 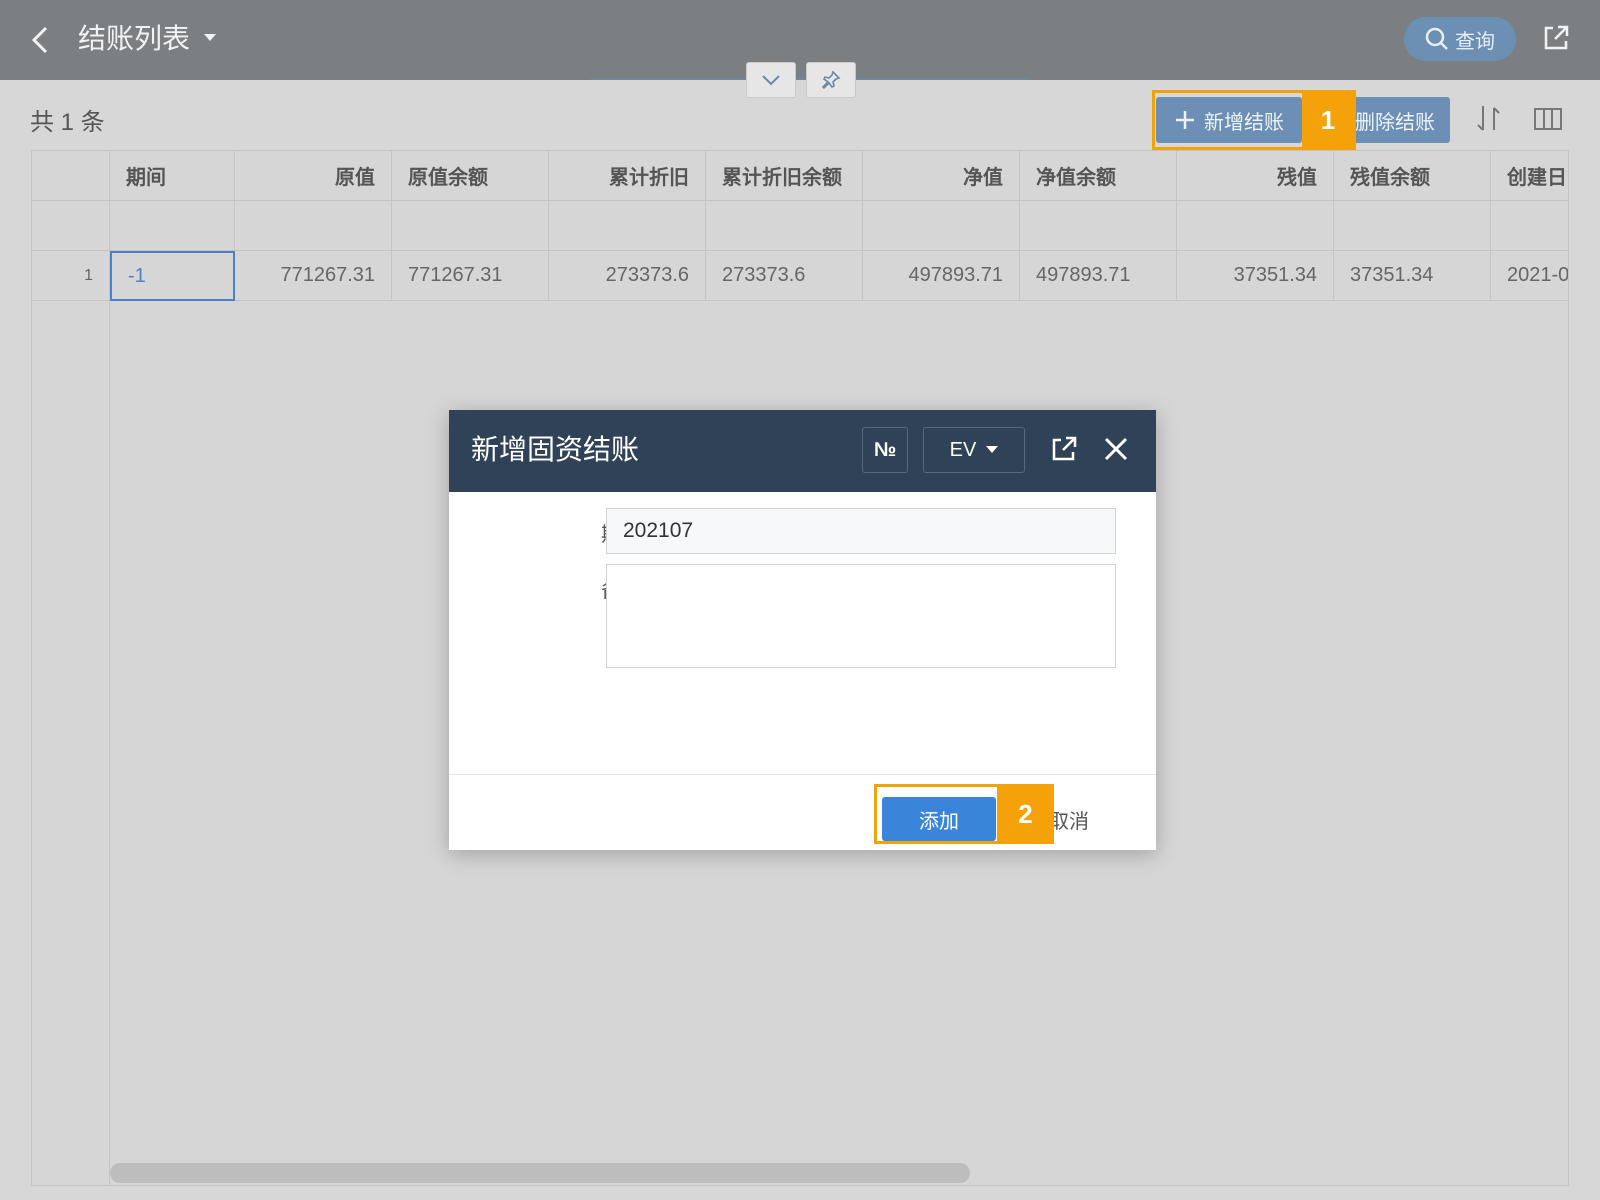 I want to click on col-header: 创建日, so click(x=1529, y=176).